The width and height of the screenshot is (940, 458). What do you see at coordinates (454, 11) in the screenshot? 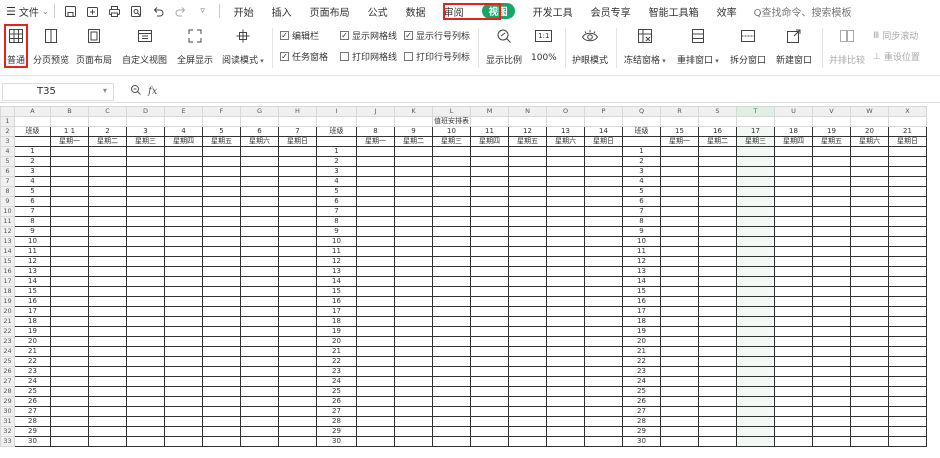
I see `tab-review: 审阅` at bounding box center [454, 11].